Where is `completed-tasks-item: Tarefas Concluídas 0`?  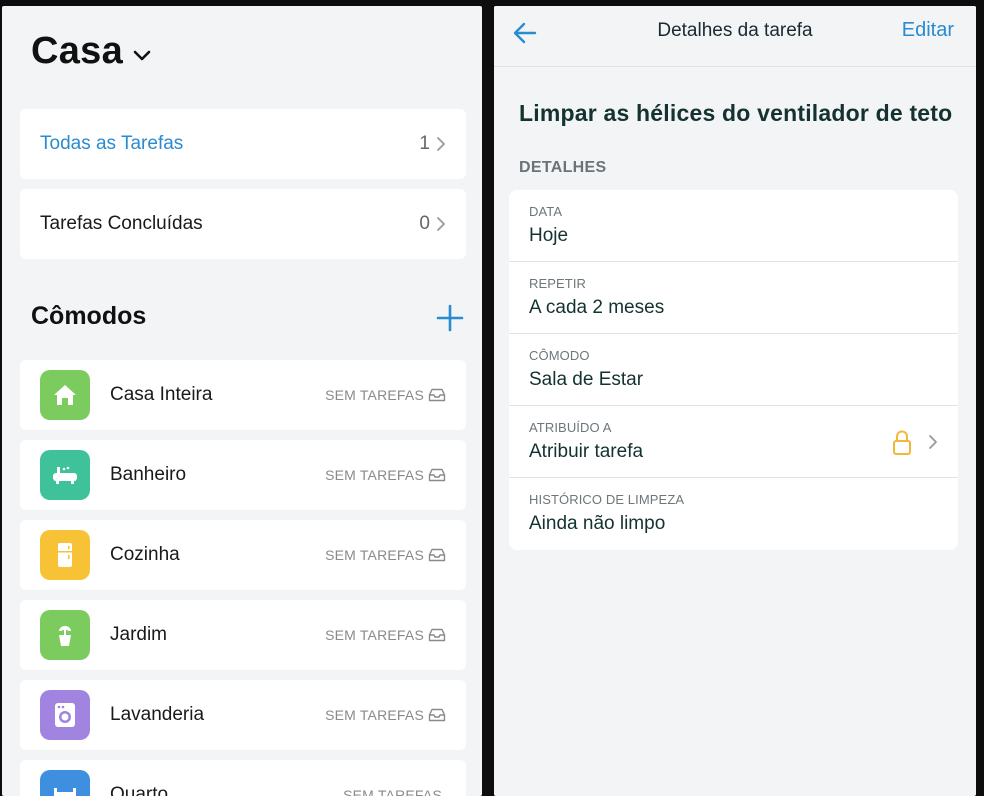 completed-tasks-item: Tarefas Concluídas 0 is located at coordinates (243, 224).